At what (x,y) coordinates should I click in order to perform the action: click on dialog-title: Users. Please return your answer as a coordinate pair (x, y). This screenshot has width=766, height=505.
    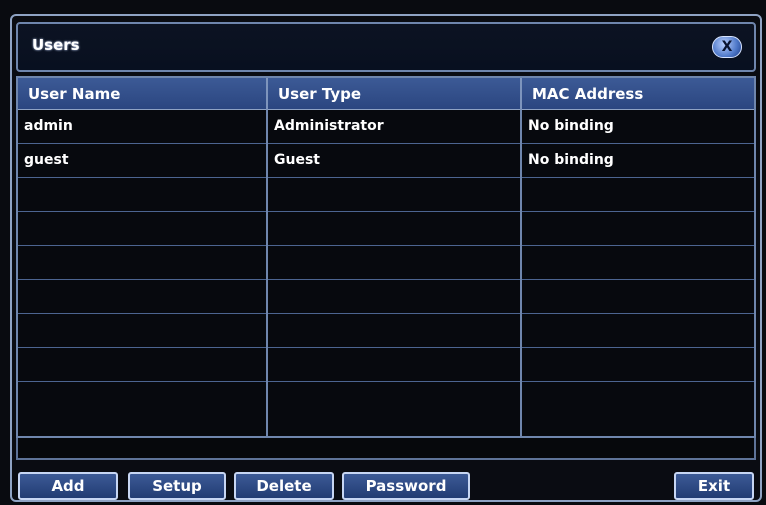
    Looking at the image, I should click on (56, 45).